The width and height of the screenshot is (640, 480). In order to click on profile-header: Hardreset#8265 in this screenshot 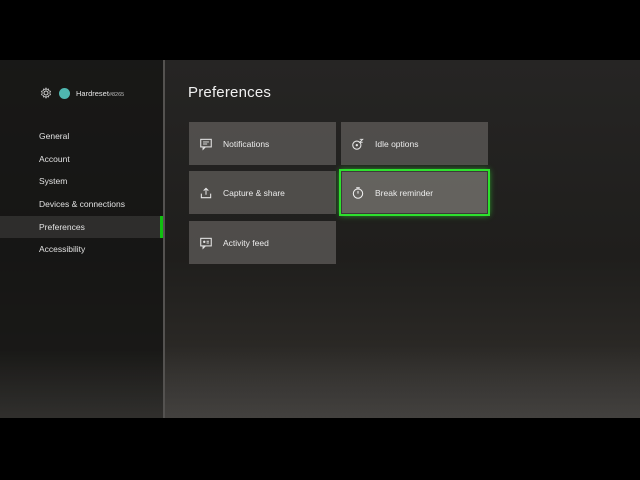, I will do `click(82, 93)`.